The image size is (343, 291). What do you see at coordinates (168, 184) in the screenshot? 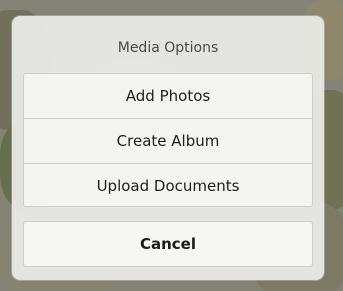
I see `upload-documents-button: Upload Documents` at bounding box center [168, 184].